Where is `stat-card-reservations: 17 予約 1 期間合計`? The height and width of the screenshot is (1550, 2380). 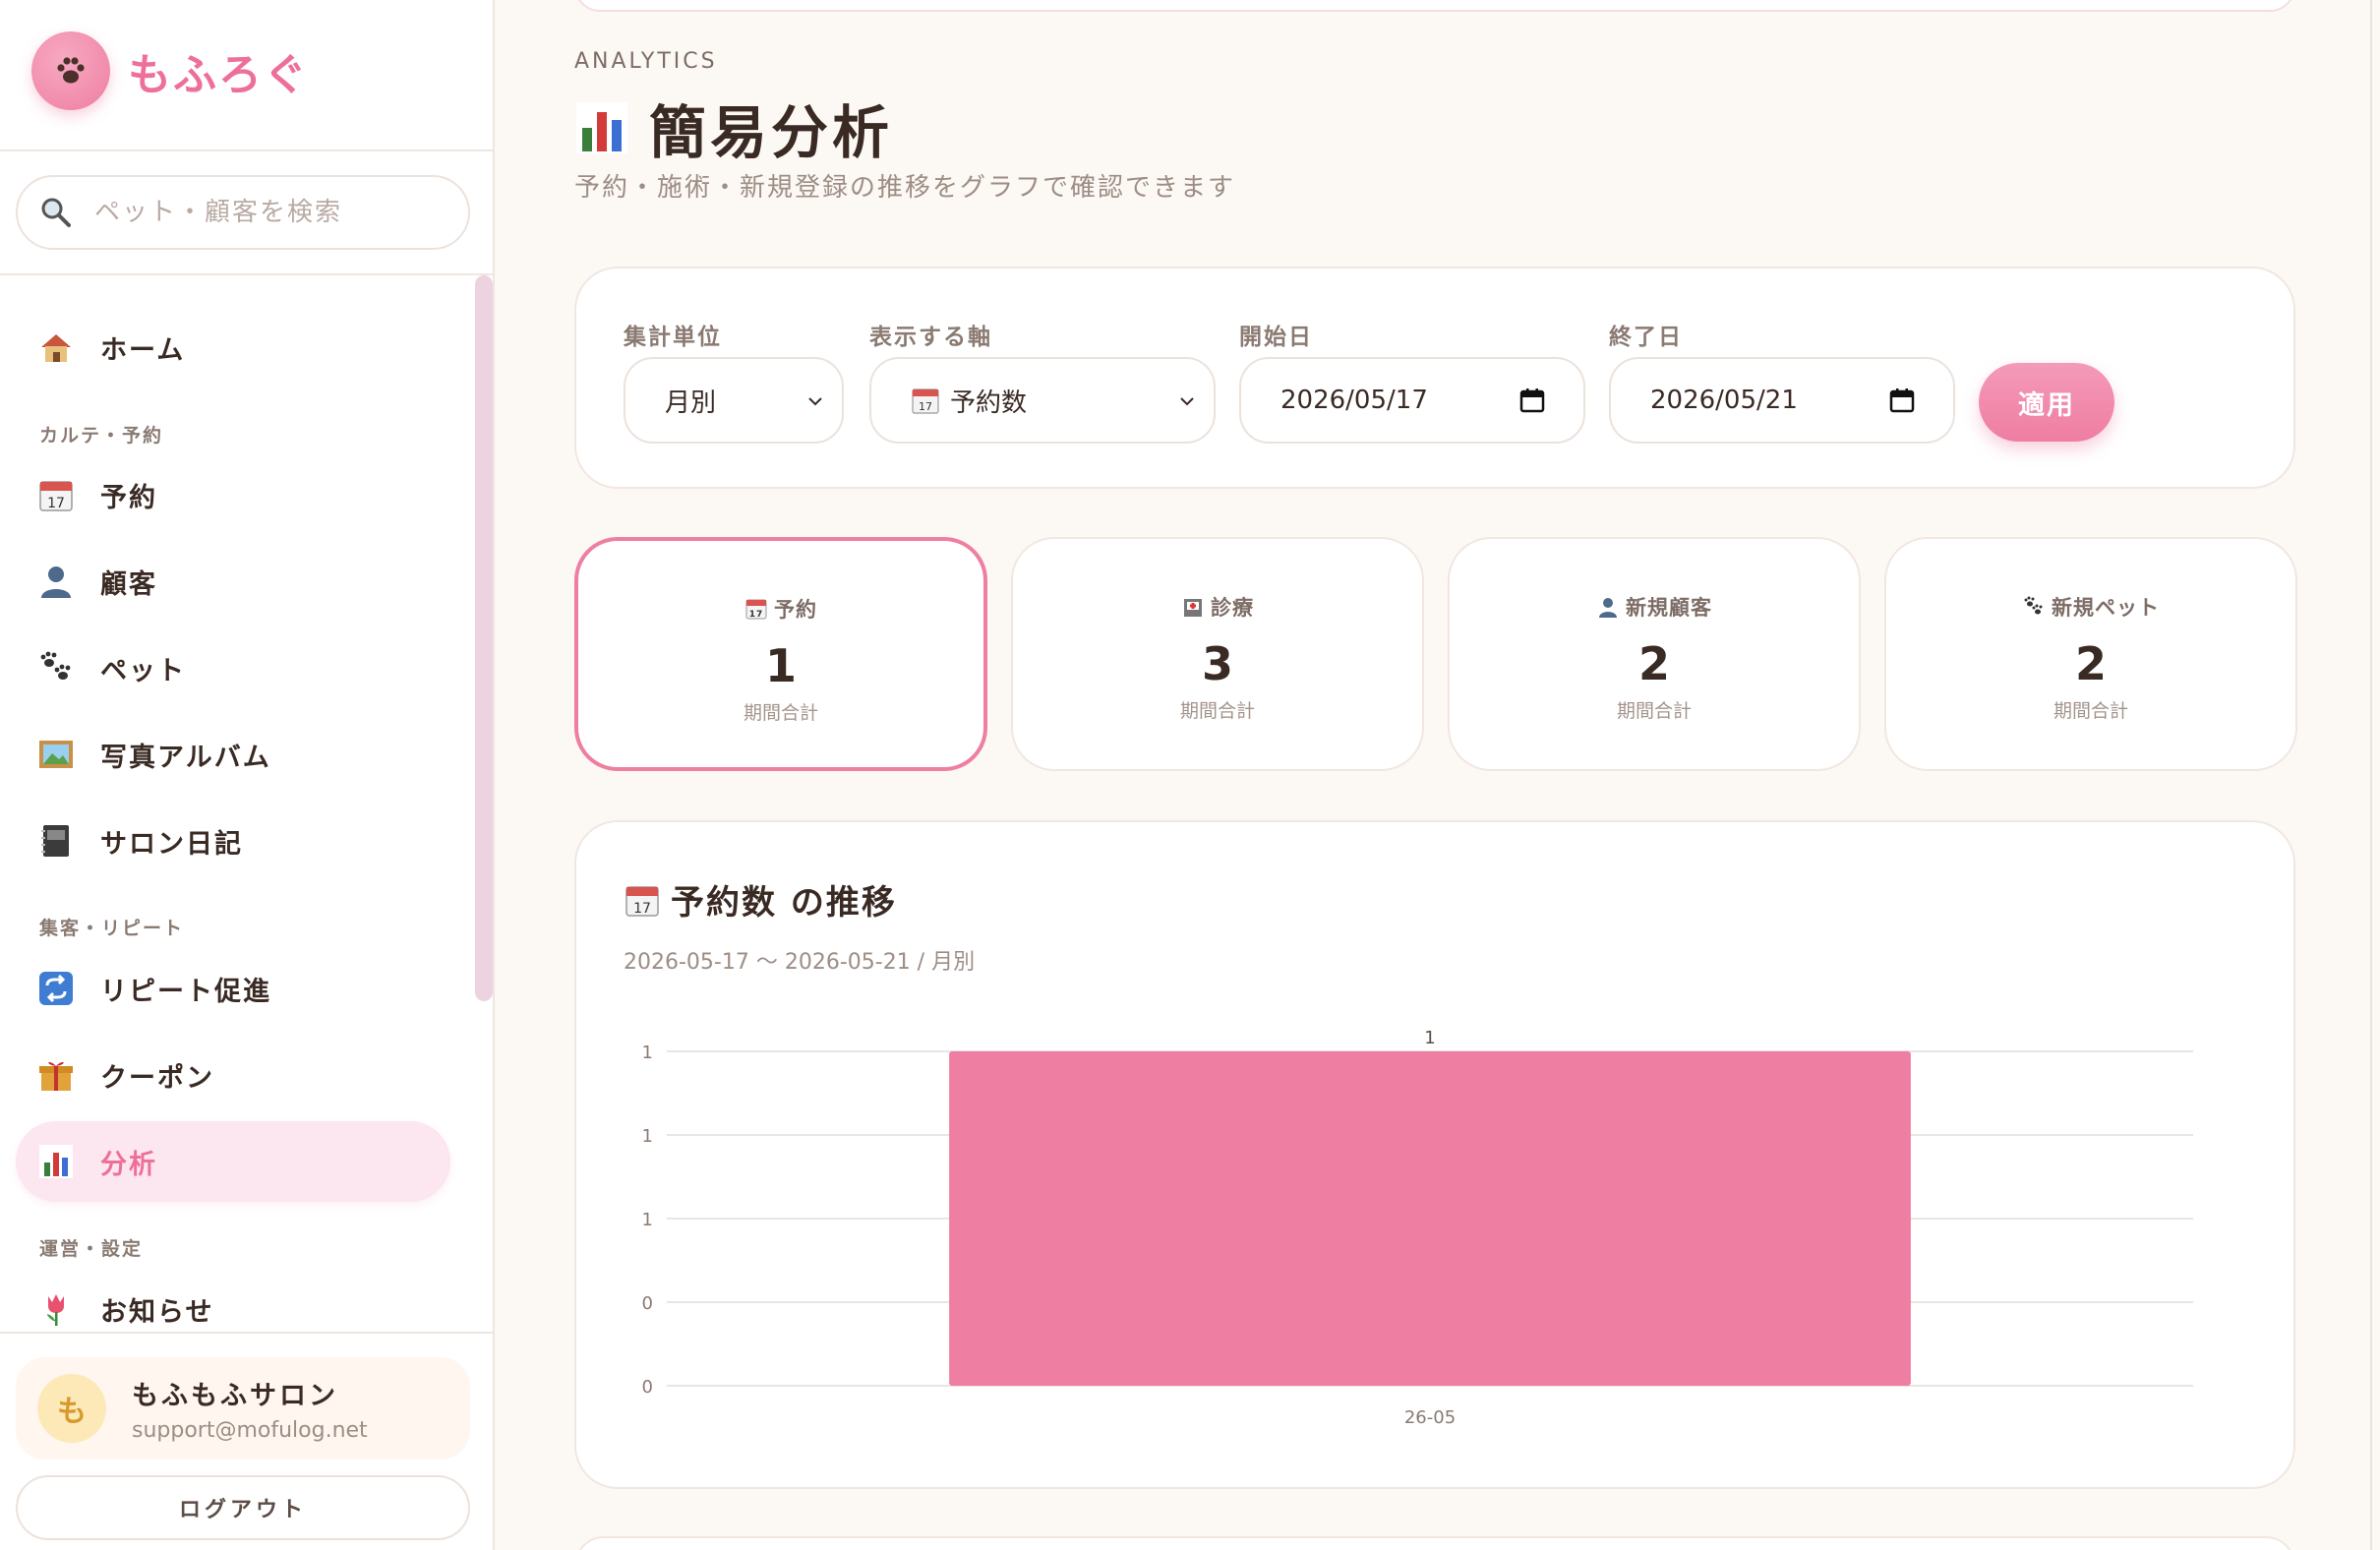 stat-card-reservations: 17 予約 1 期間合計 is located at coordinates (780, 654).